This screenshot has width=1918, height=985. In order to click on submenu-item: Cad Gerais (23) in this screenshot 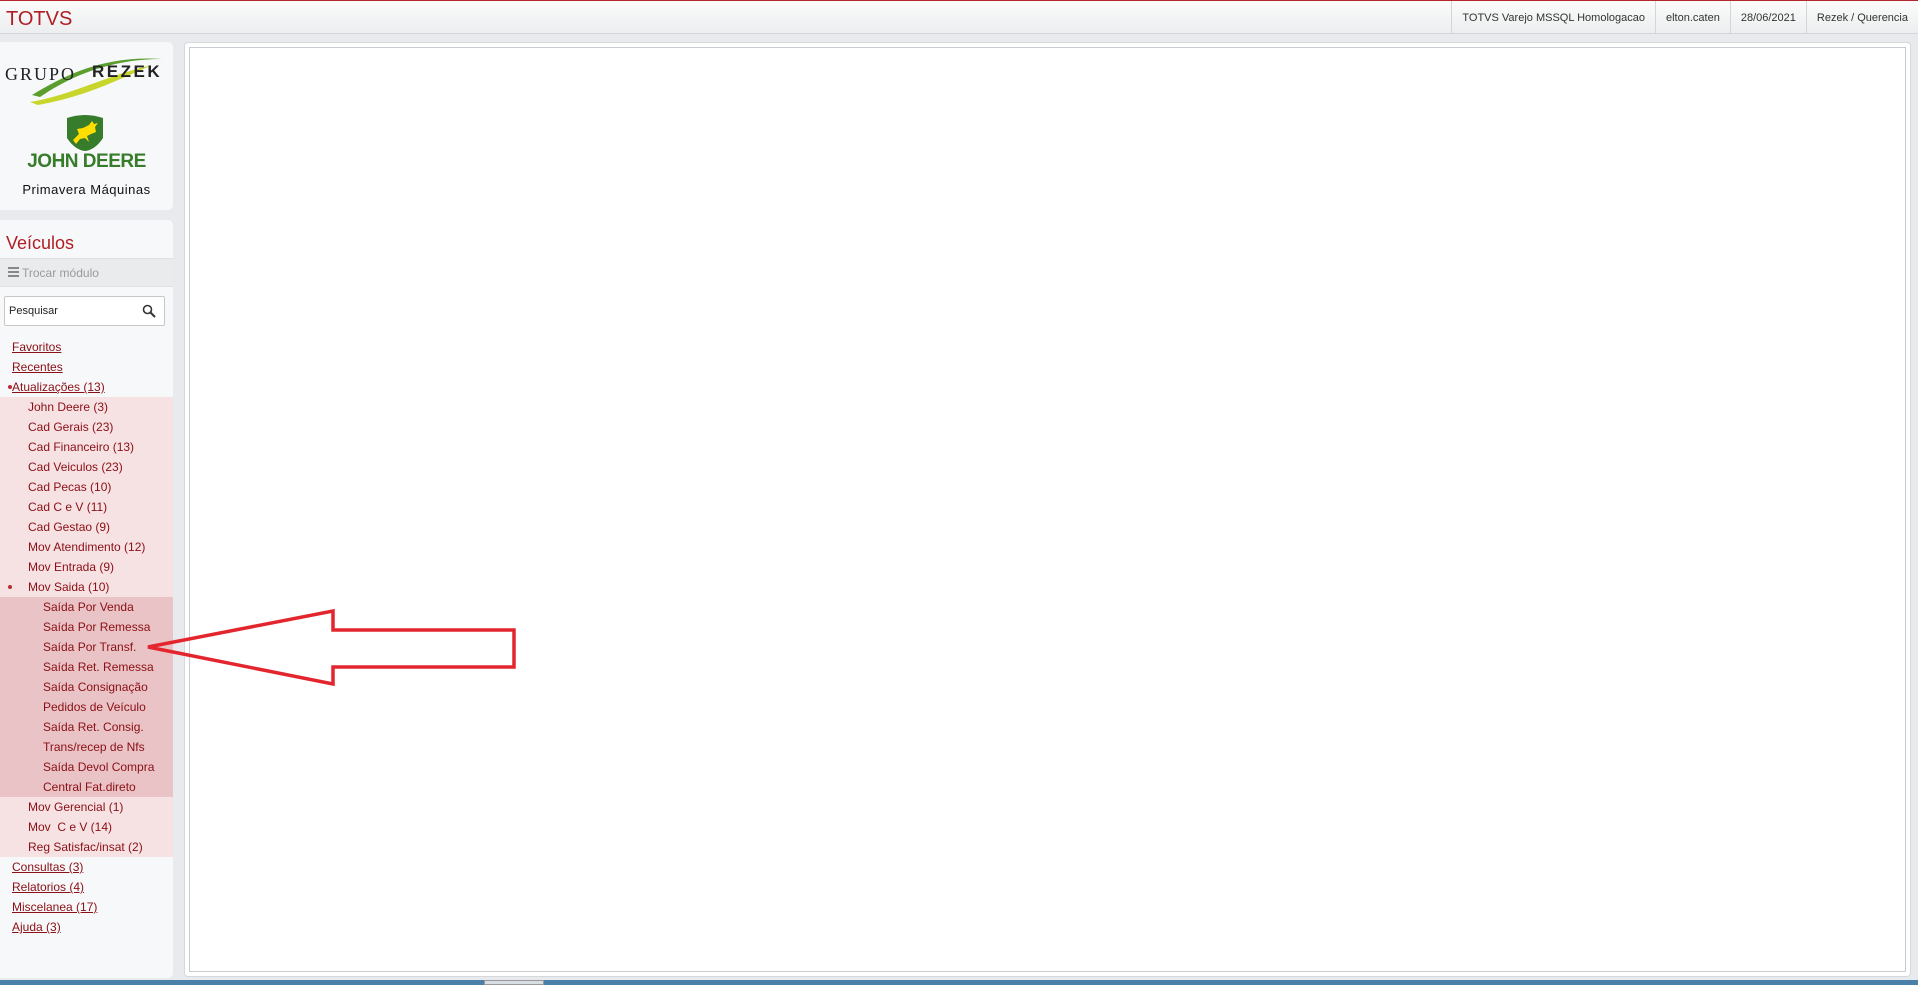, I will do `click(86, 427)`.